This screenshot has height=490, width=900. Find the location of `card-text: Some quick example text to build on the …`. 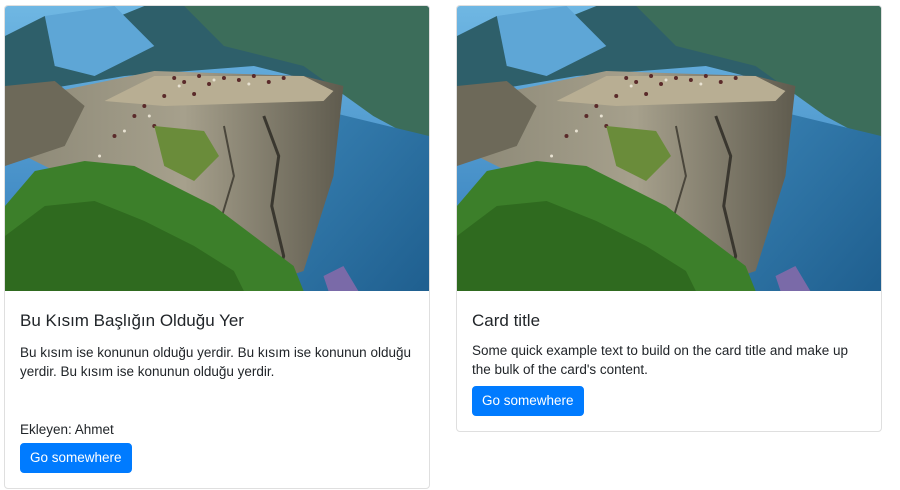

card-text: Some quick example text to build on the … is located at coordinates (660, 360).